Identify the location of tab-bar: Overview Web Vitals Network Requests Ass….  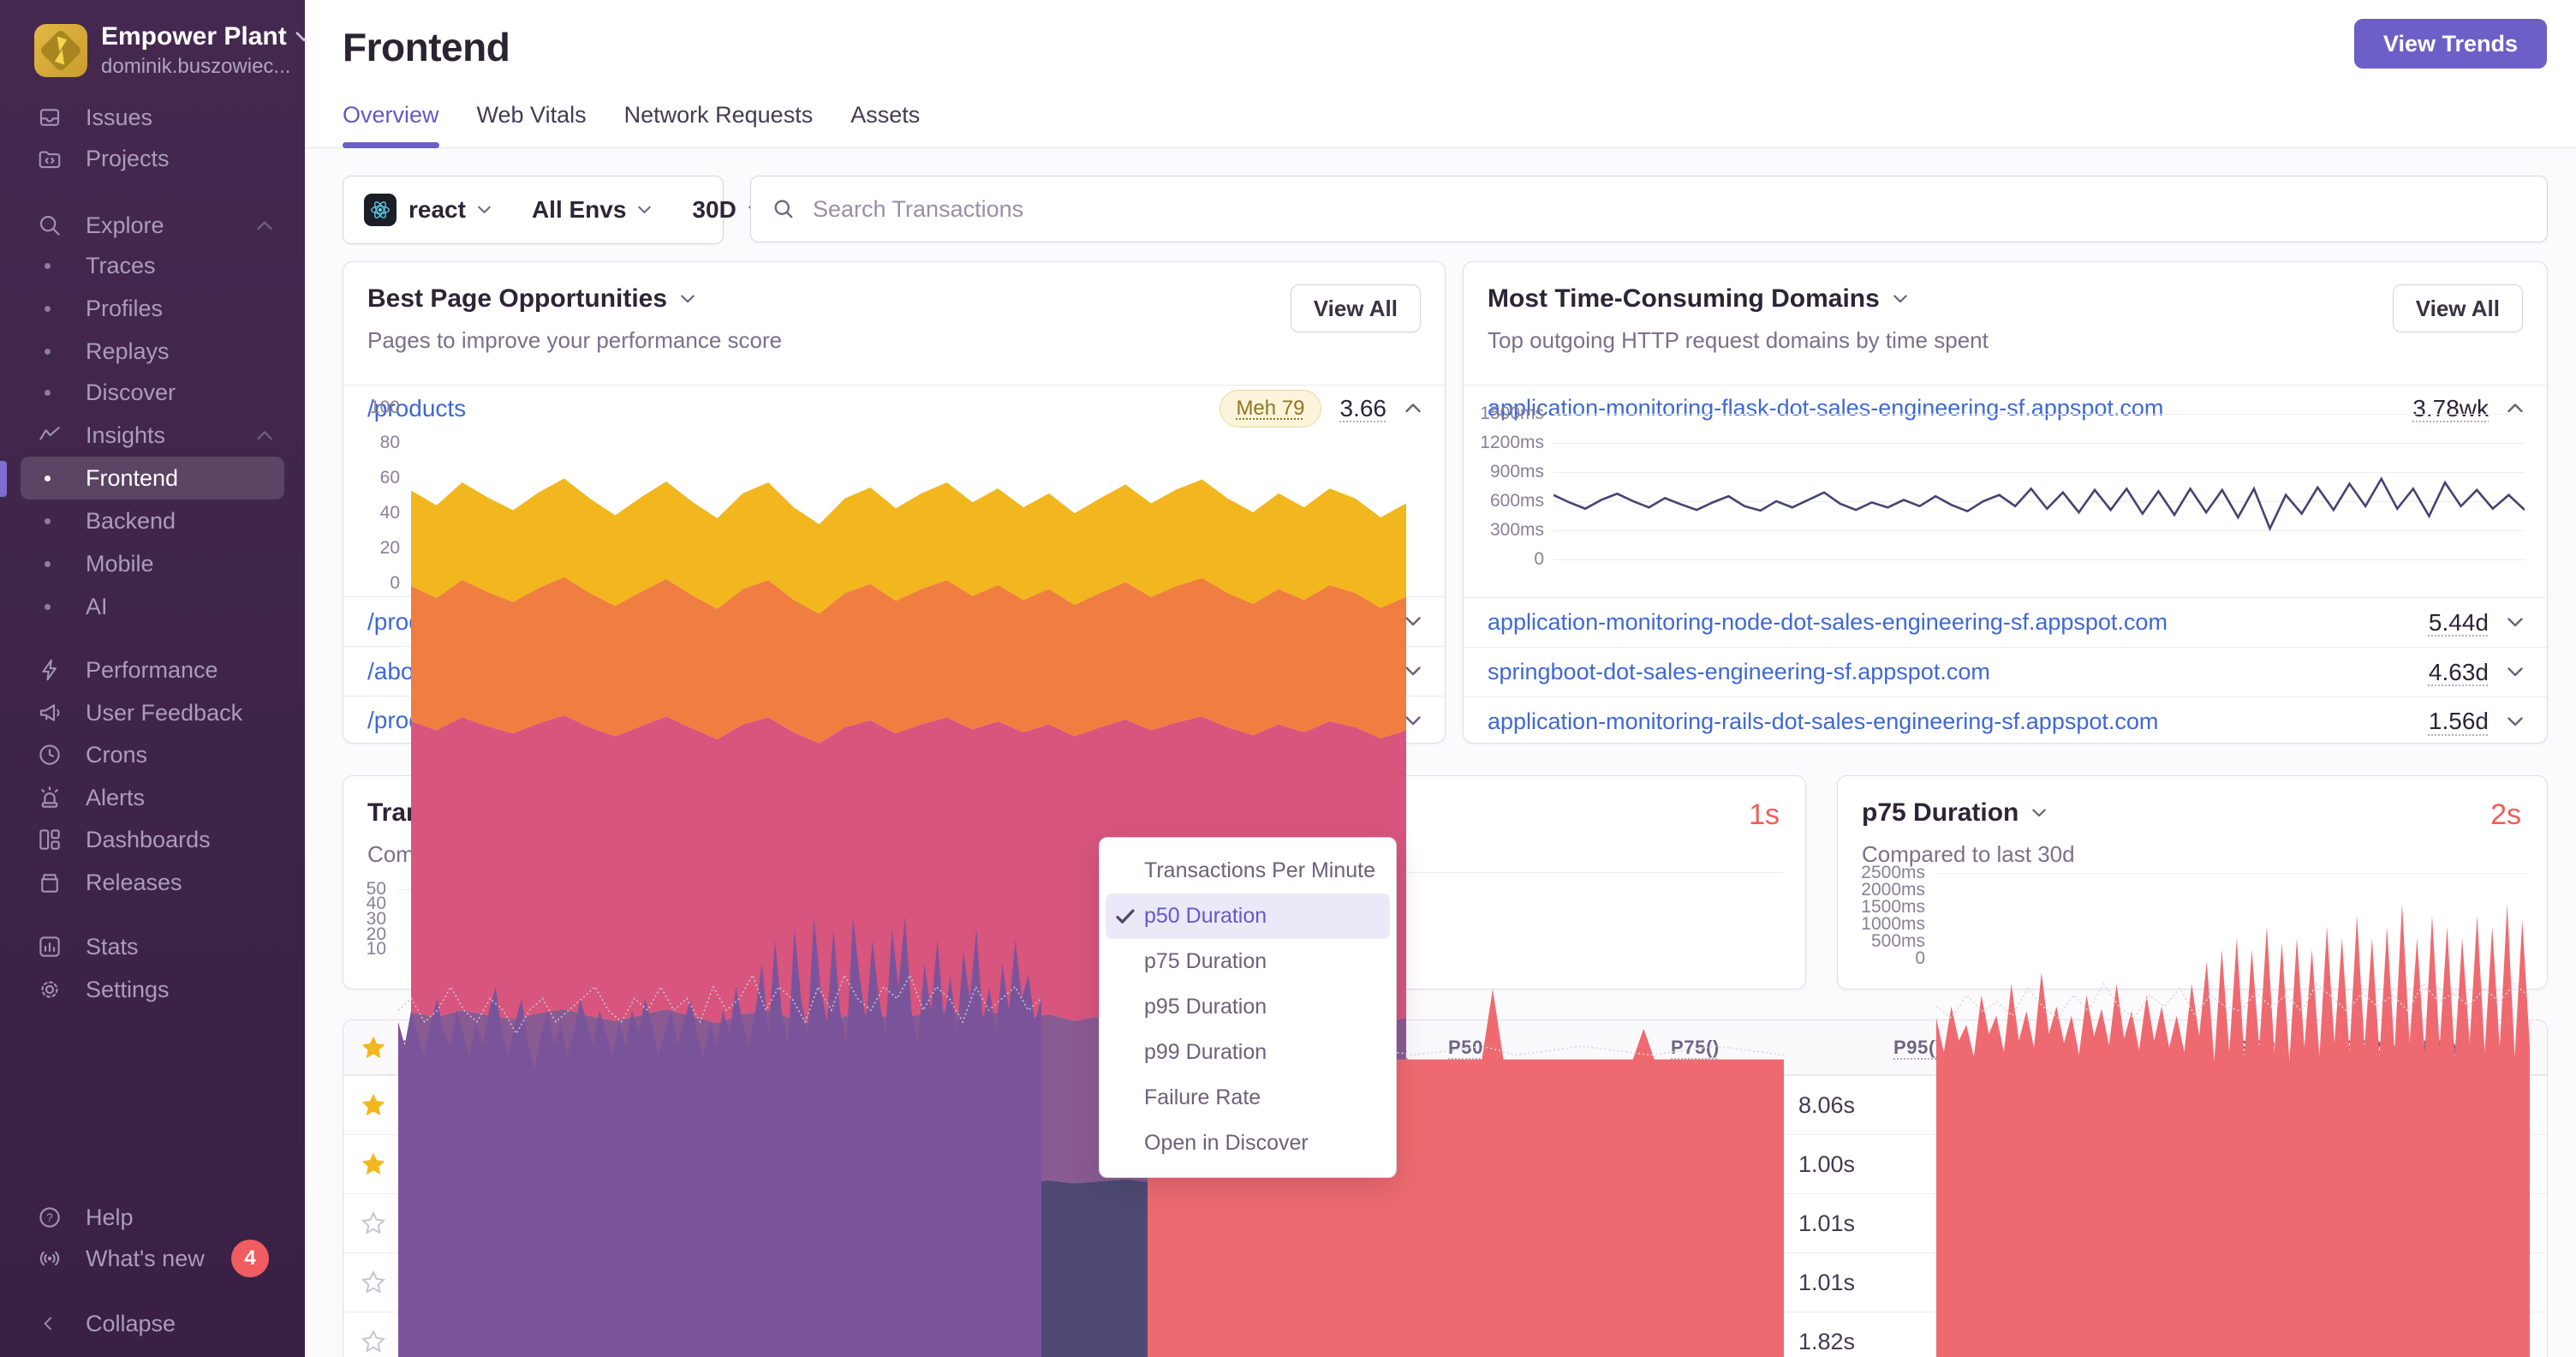
(631, 125).